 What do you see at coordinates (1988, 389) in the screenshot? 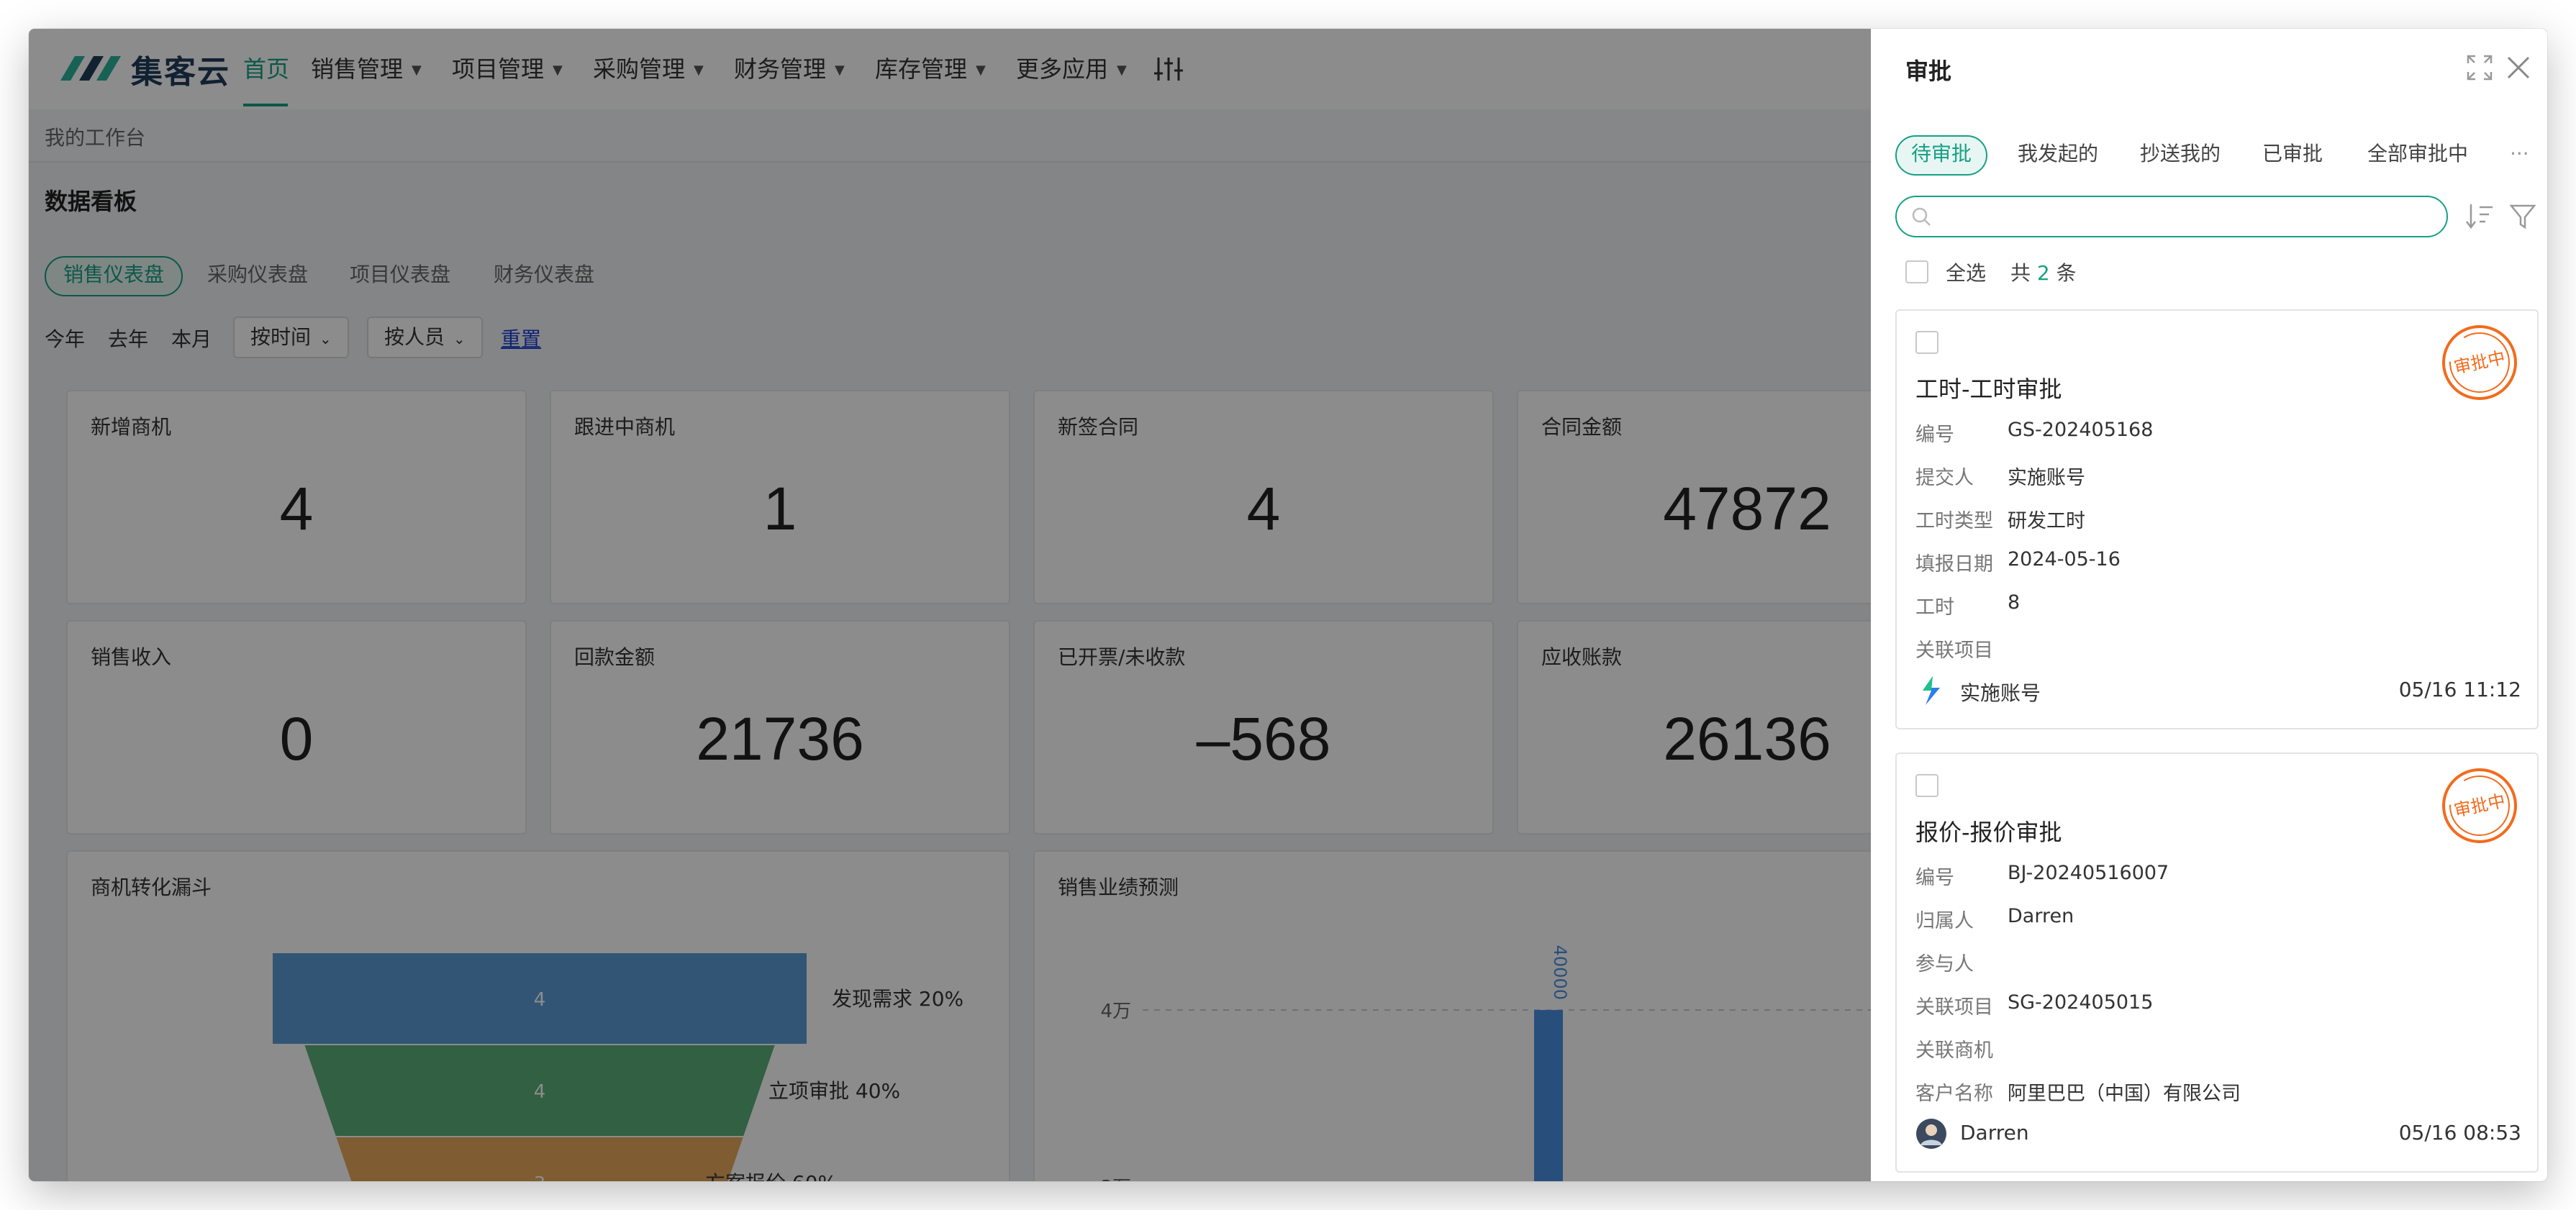
I see `approval-title: 工时-工时审批` at bounding box center [1988, 389].